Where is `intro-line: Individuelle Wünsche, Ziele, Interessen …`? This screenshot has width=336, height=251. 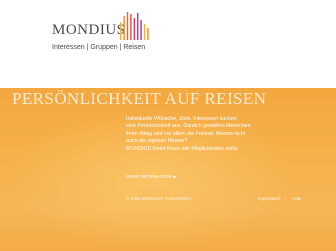
intro-line: Individuelle Wünsche, Ziele, Interessen … is located at coordinates (181, 119).